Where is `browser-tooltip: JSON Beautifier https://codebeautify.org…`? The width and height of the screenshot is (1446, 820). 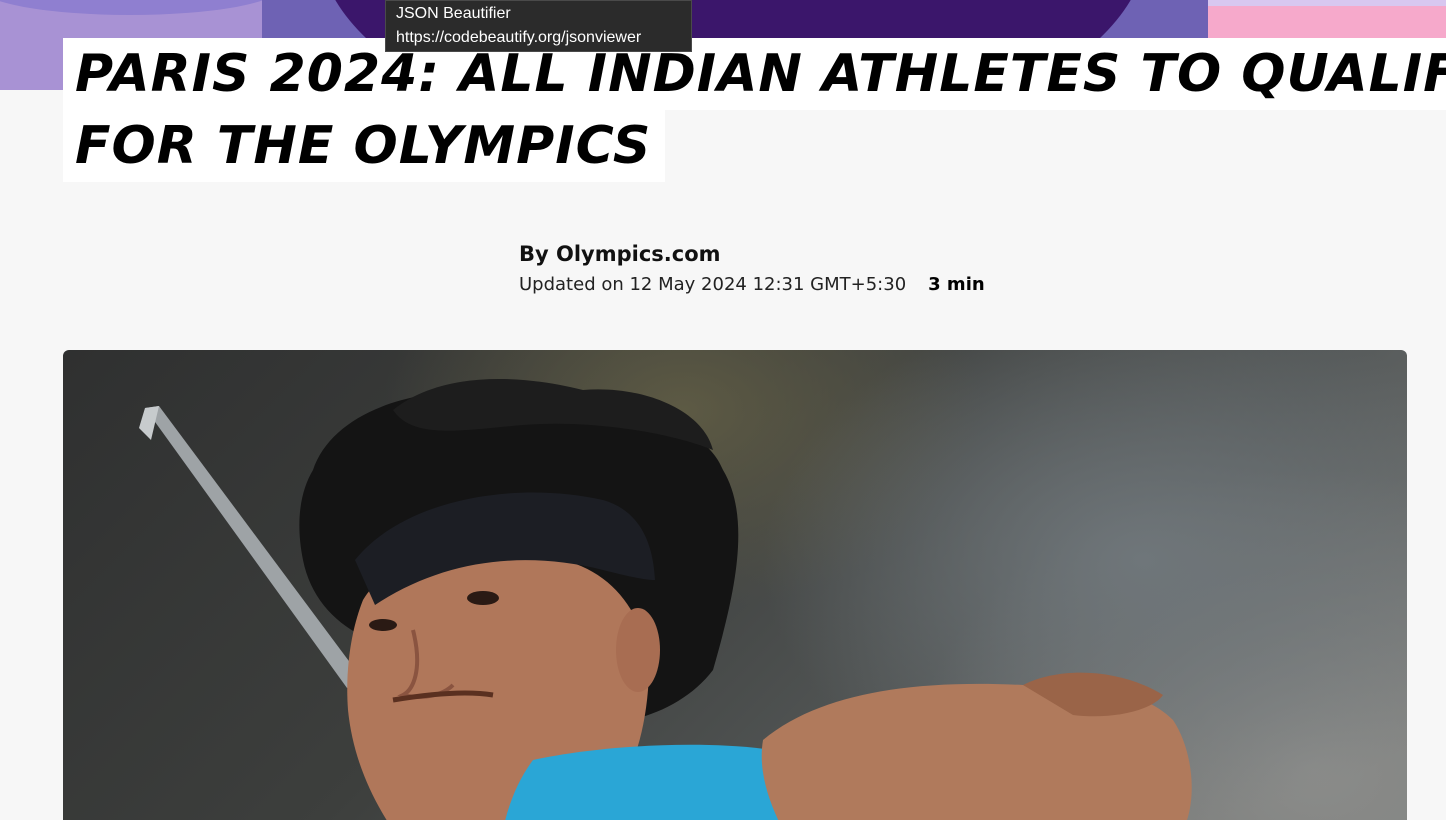
browser-tooltip: JSON Beautifier https://codebeautify.org… is located at coordinates (538, 26).